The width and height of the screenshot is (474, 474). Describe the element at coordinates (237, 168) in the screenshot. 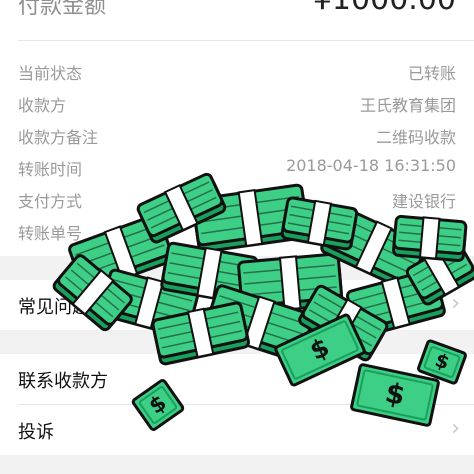

I see `detail-row-transfer-time: 转账时间 2018-04-18 16:31:50` at that location.